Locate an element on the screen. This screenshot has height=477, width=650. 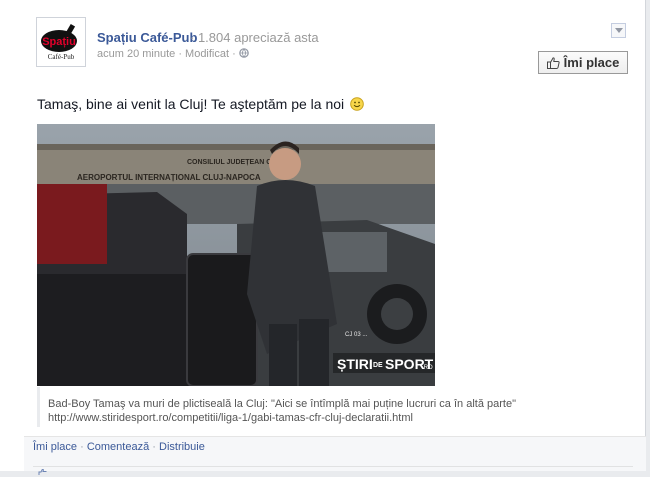
likes-summary-row is located at coordinates (333, 471).